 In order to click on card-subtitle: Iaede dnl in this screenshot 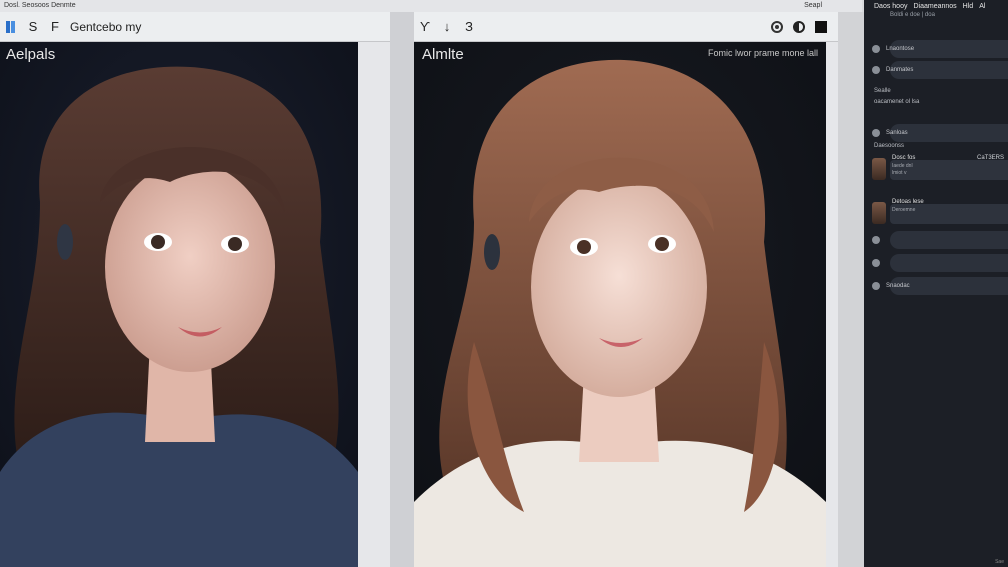, I will do `click(902, 166)`.